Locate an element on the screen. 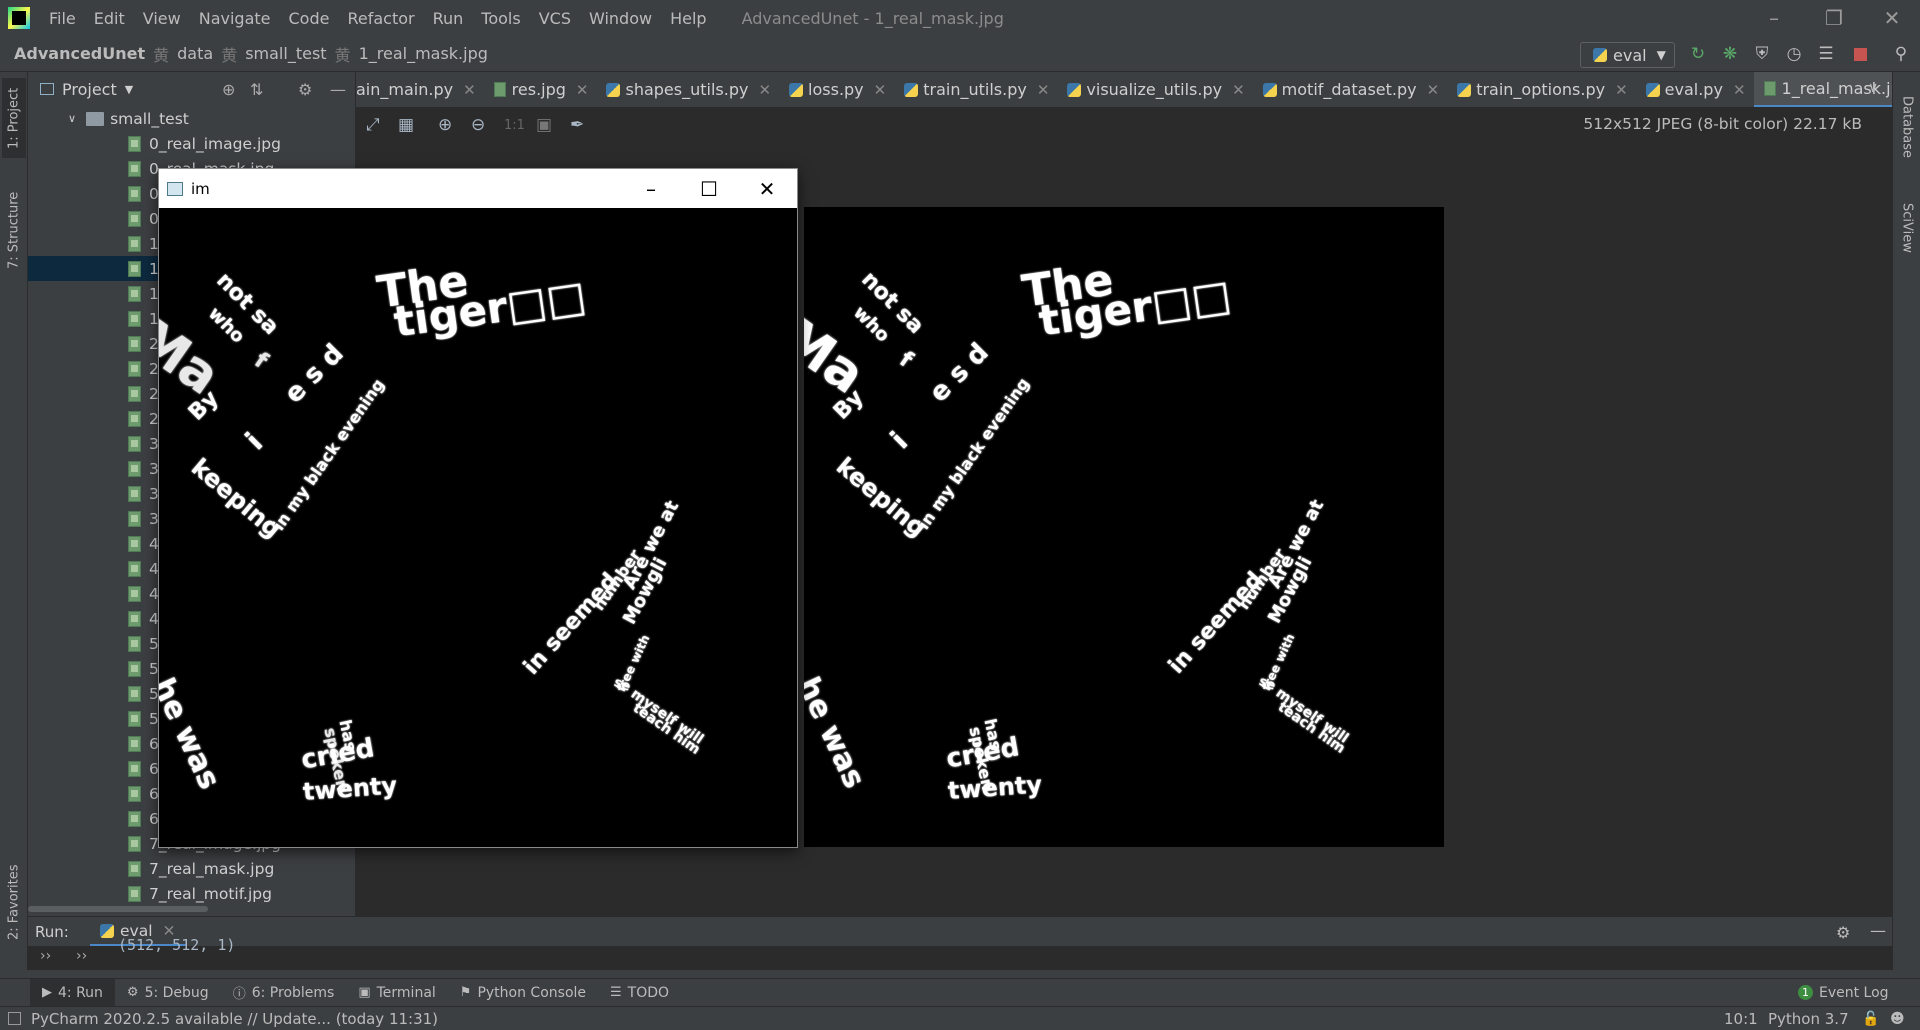 The width and height of the screenshot is (1920, 1030). menu-file: File is located at coordinates (62, 18).